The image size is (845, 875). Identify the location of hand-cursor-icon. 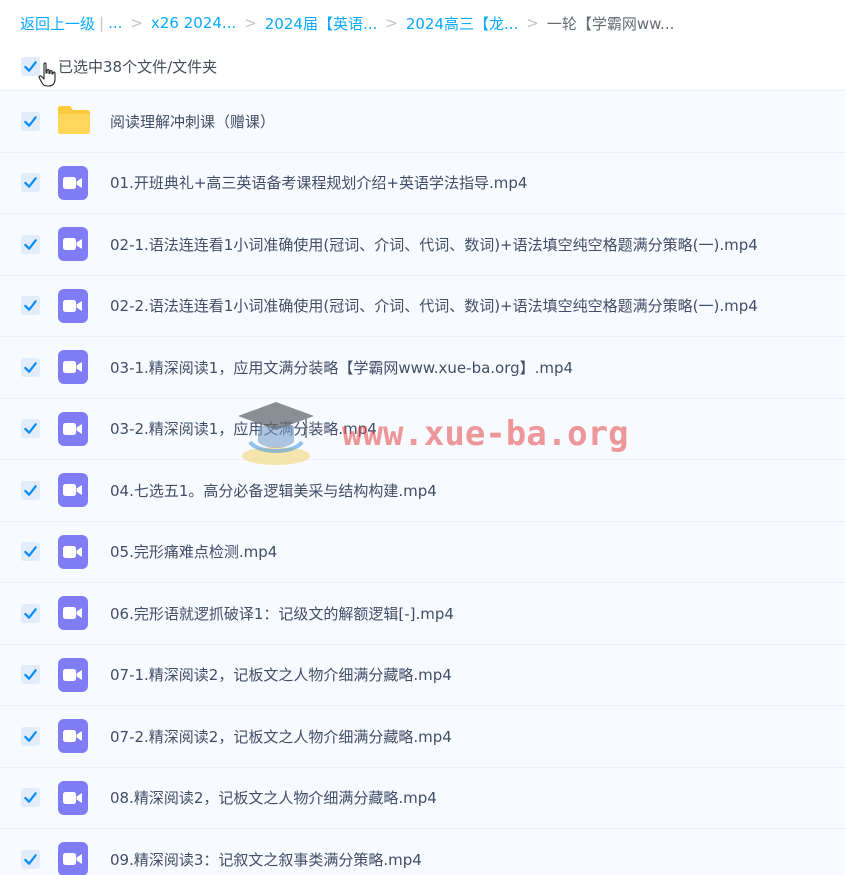
(47, 74).